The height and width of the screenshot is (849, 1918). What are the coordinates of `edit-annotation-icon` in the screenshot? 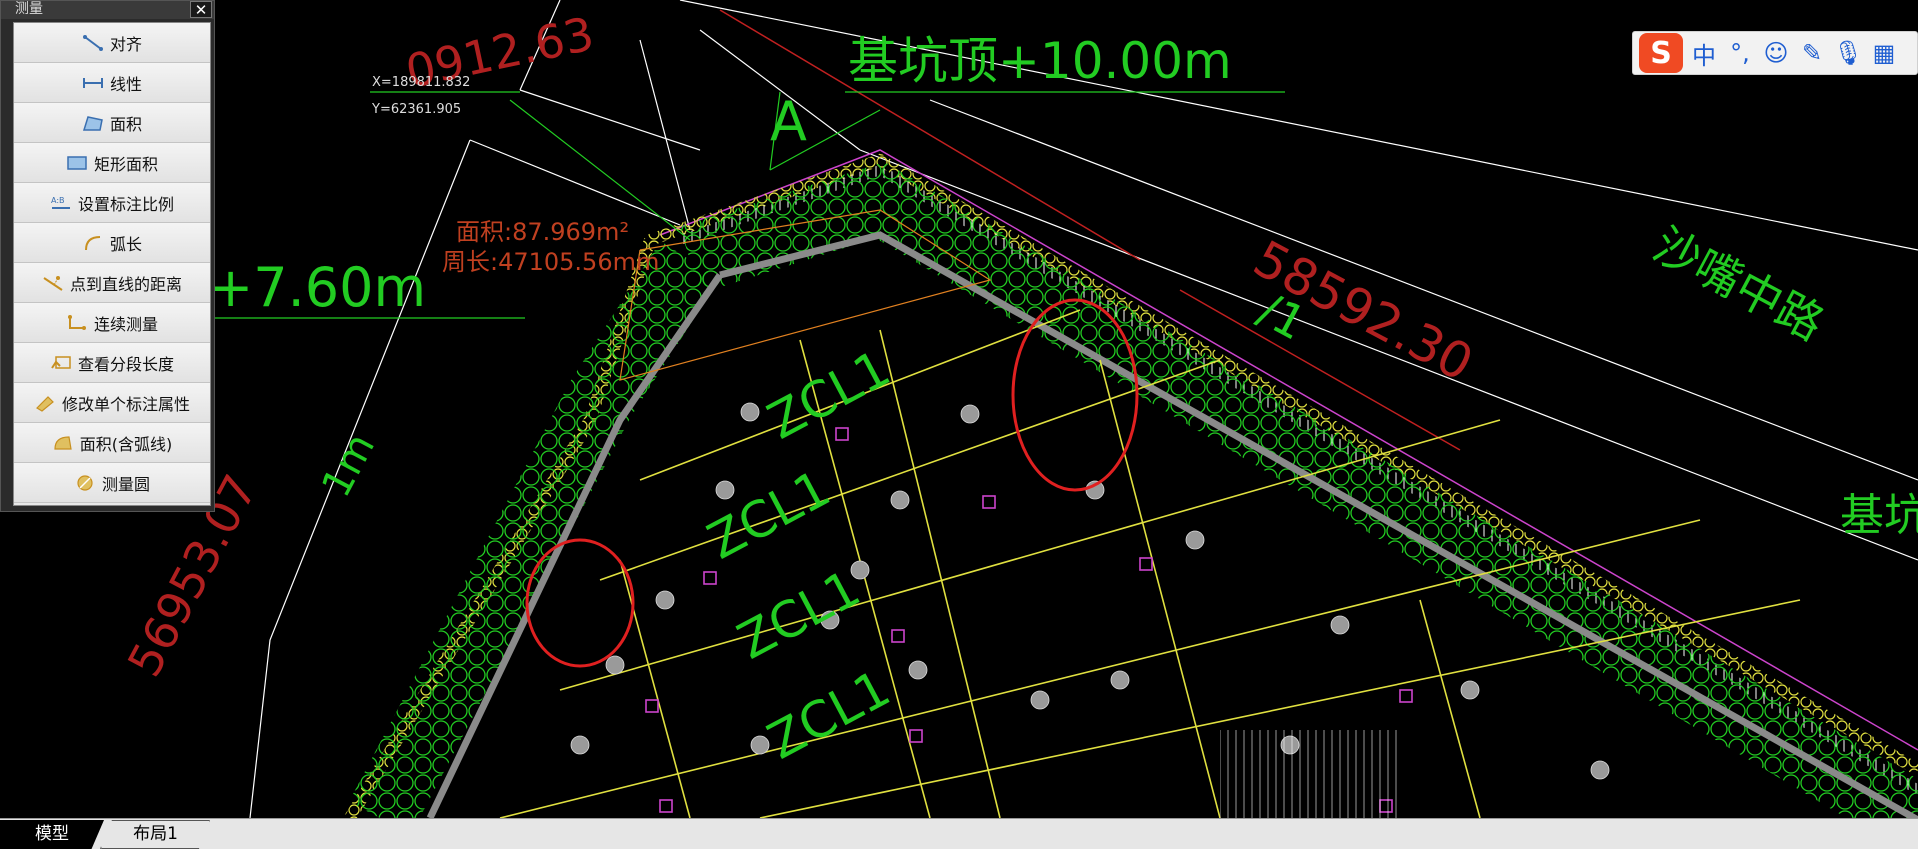 It's located at (45, 403).